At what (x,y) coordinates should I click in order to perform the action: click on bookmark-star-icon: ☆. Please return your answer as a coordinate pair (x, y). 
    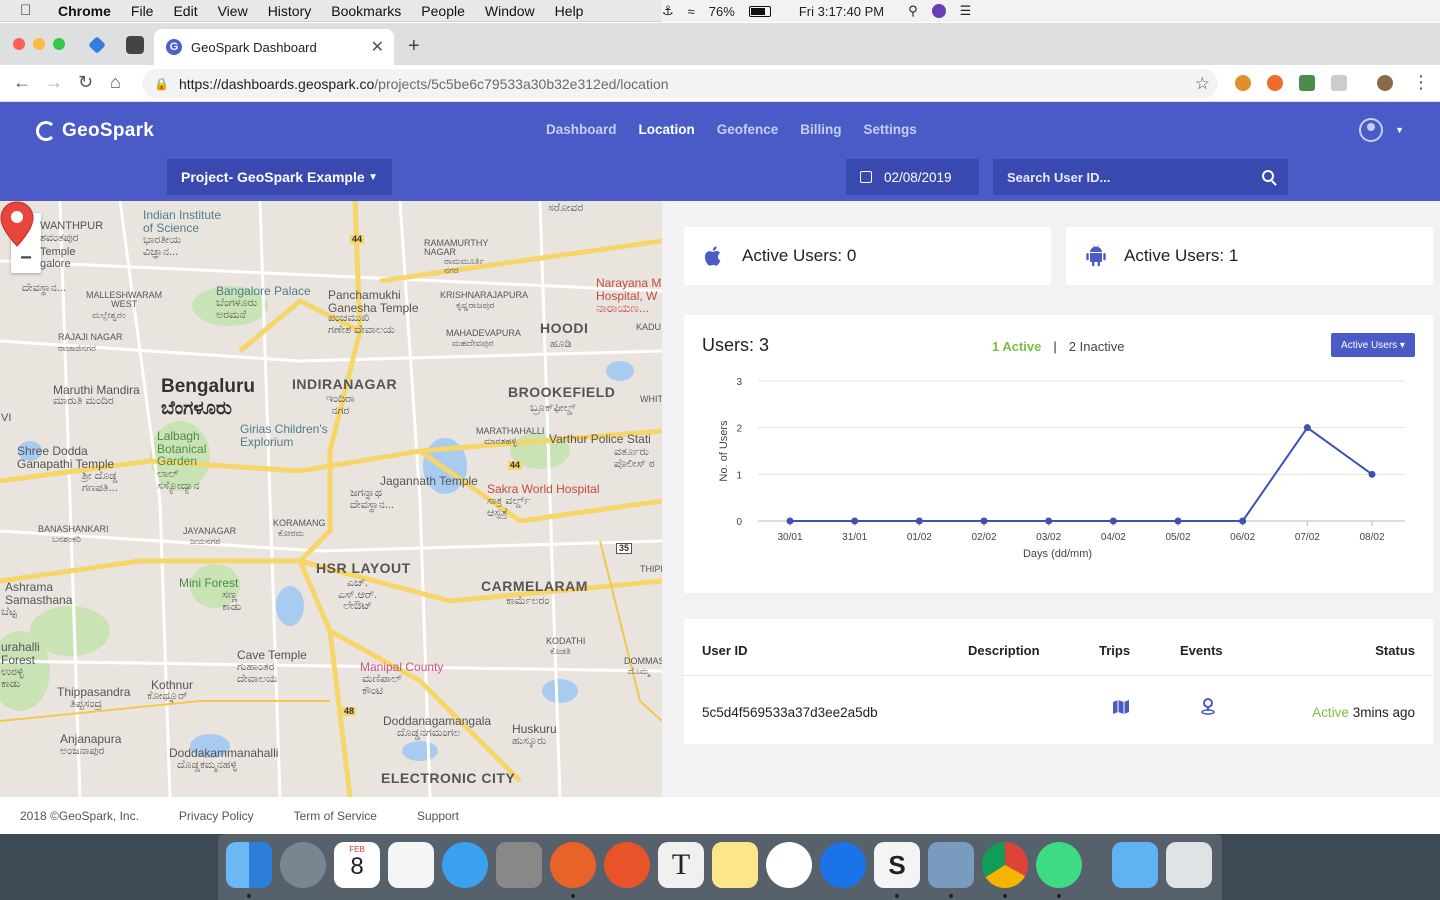
    Looking at the image, I should click on (1202, 84).